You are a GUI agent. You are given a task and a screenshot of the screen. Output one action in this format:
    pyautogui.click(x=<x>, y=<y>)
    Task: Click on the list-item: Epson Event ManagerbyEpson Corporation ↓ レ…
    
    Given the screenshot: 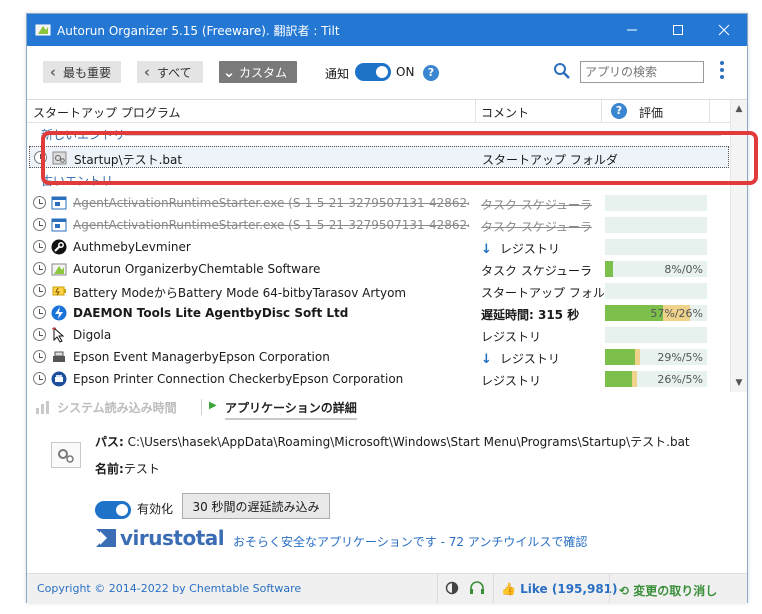 What is the action you would take?
    pyautogui.click(x=379, y=357)
    